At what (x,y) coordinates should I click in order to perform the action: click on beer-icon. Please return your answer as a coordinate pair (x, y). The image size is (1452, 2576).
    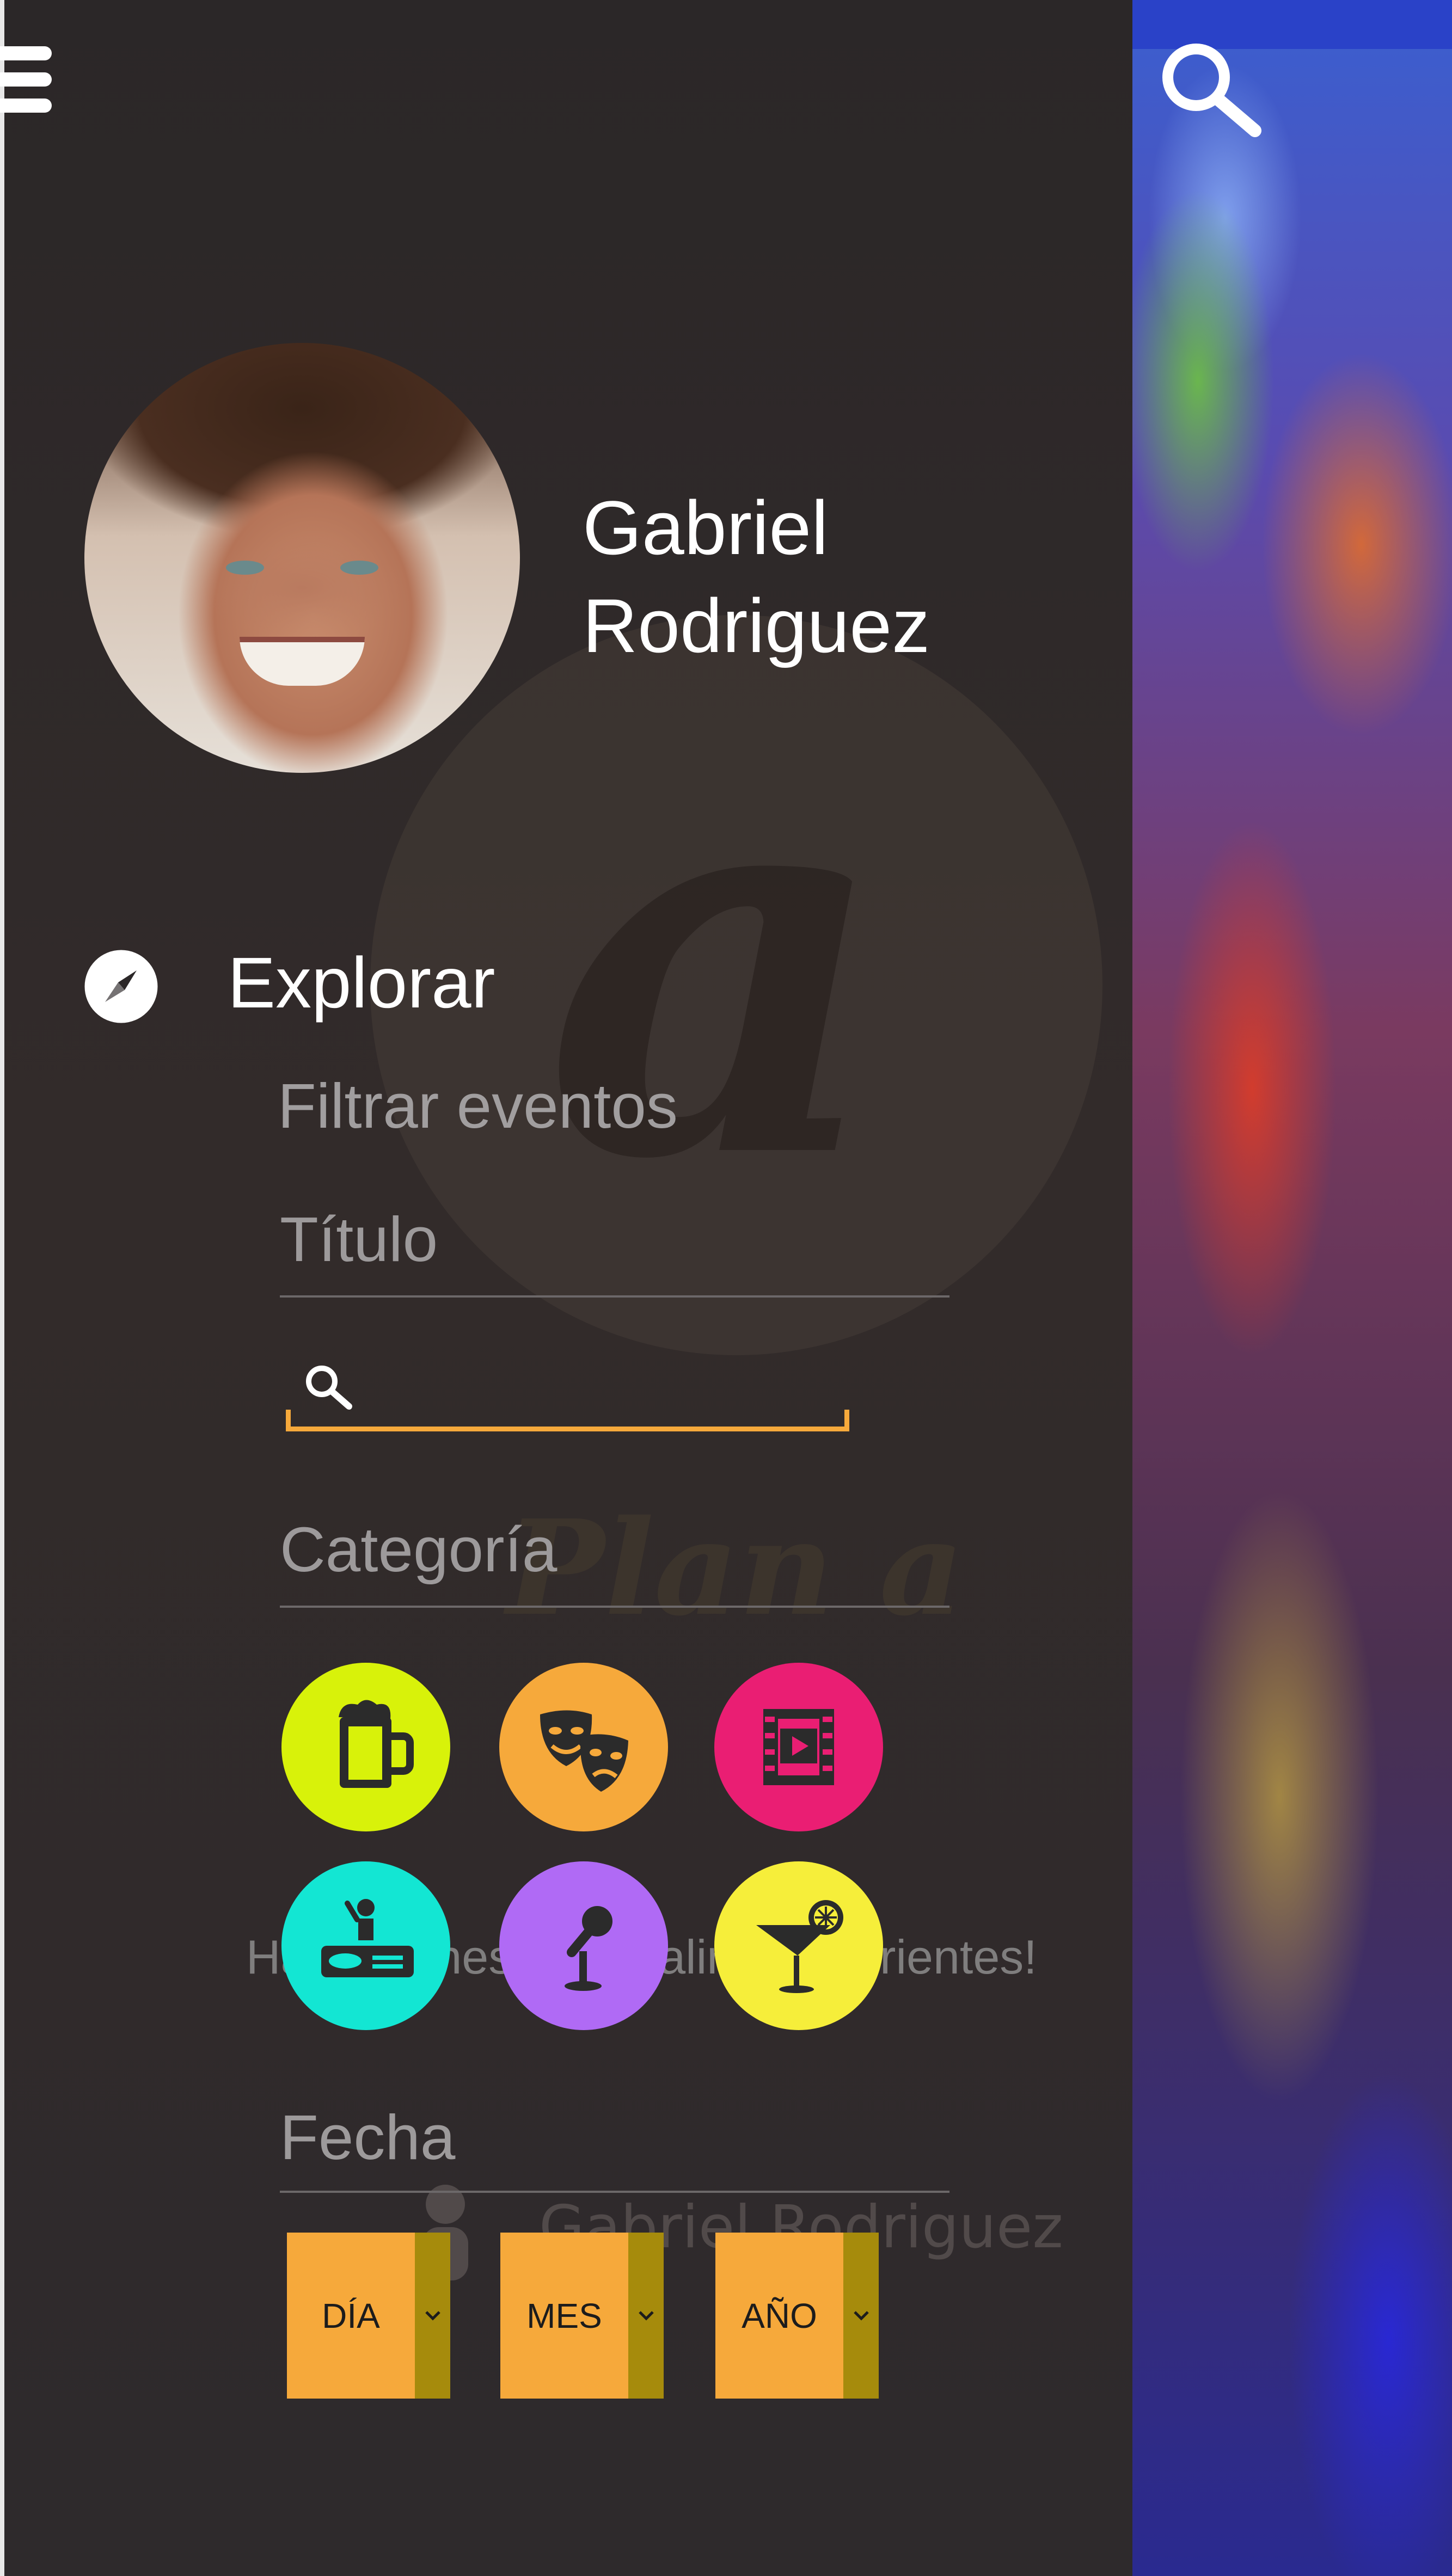
    Looking at the image, I should click on (376, 1744).